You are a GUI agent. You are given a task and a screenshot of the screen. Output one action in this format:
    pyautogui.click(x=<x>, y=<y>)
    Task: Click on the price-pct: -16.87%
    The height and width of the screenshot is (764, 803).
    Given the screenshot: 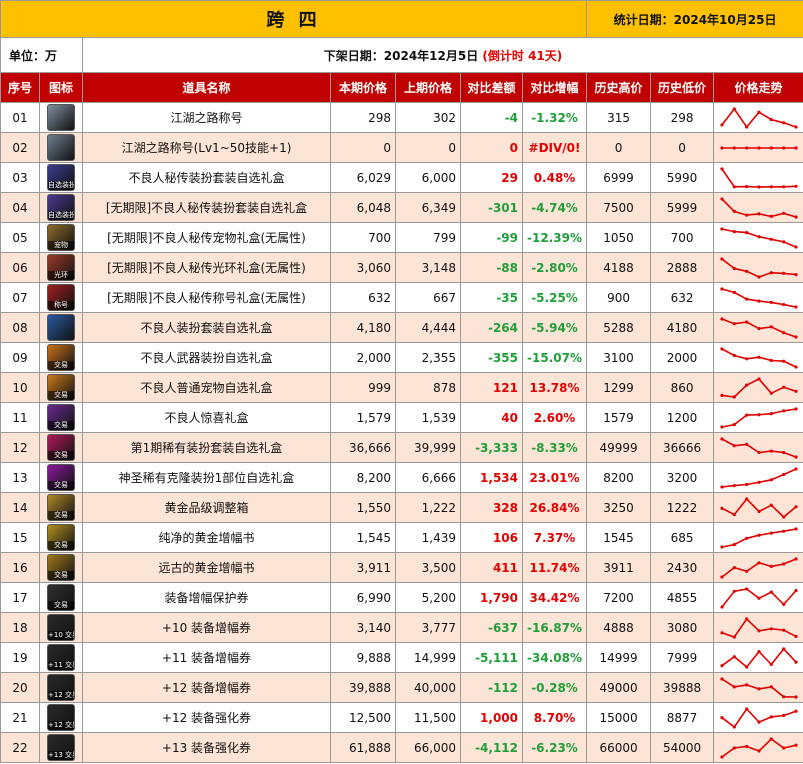 What is the action you would take?
    pyautogui.click(x=554, y=627)
    